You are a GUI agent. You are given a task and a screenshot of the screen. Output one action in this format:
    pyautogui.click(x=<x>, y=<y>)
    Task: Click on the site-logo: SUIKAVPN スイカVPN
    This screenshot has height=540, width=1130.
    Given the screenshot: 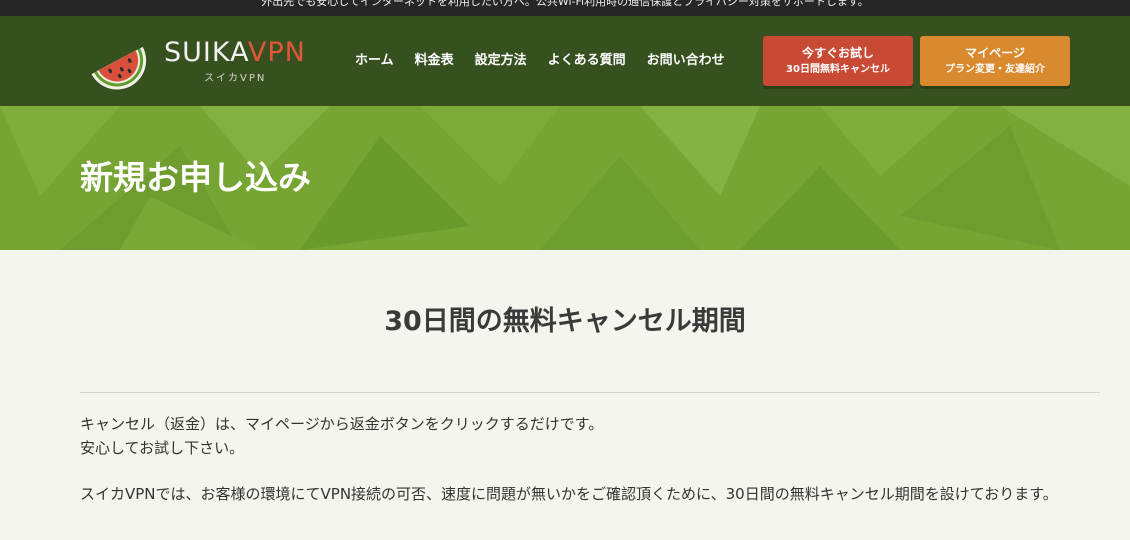 What is the action you would take?
    pyautogui.click(x=201, y=61)
    